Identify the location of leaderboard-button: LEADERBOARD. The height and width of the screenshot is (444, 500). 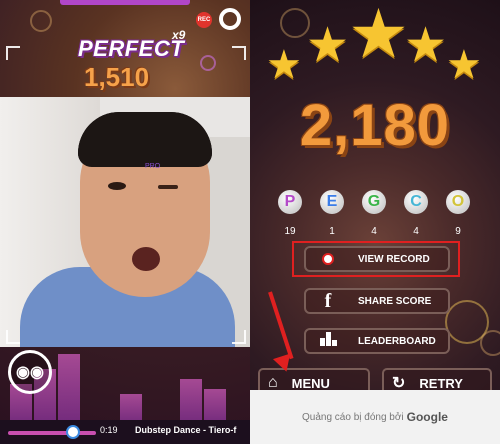
(377, 341).